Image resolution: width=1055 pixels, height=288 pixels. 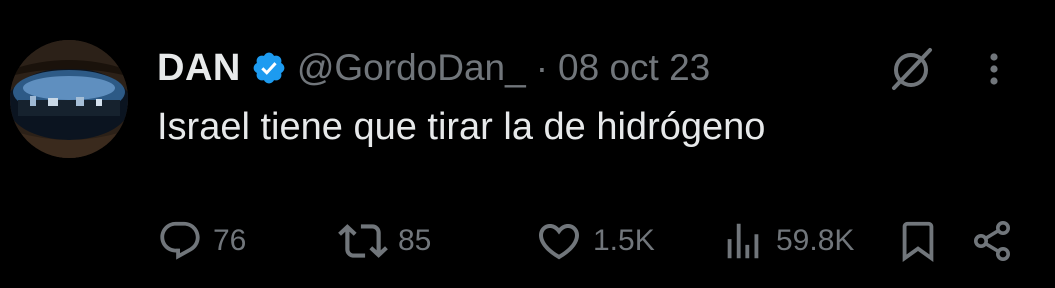 I want to click on repost-count: 85, so click(x=415, y=240).